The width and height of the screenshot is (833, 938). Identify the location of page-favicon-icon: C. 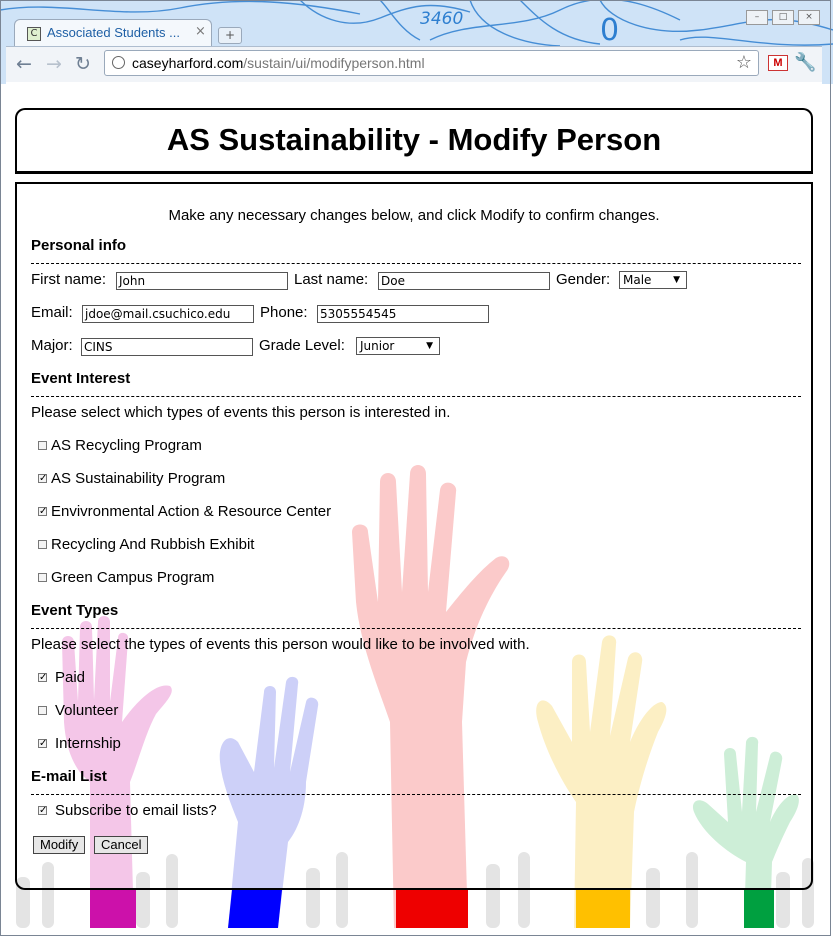
(34, 34).